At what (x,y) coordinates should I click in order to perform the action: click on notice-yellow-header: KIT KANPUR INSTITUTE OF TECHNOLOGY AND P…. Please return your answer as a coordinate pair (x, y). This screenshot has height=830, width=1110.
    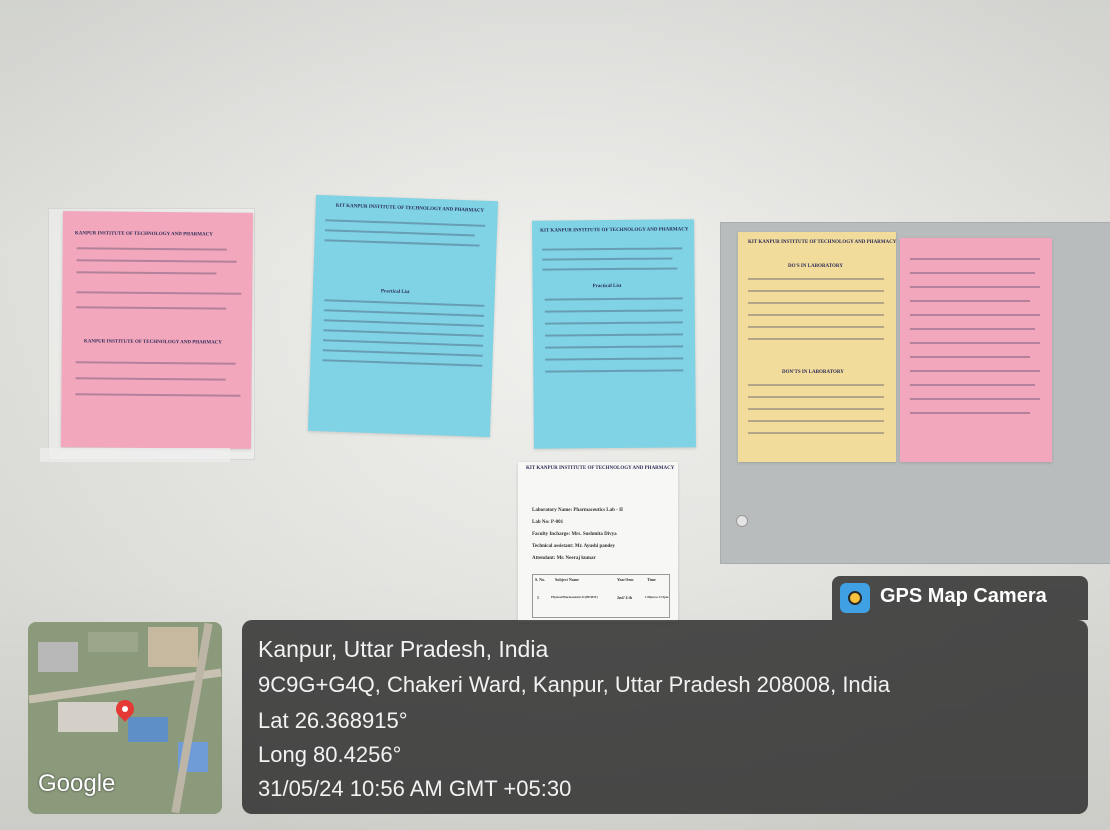
    Looking at the image, I should click on (822, 242).